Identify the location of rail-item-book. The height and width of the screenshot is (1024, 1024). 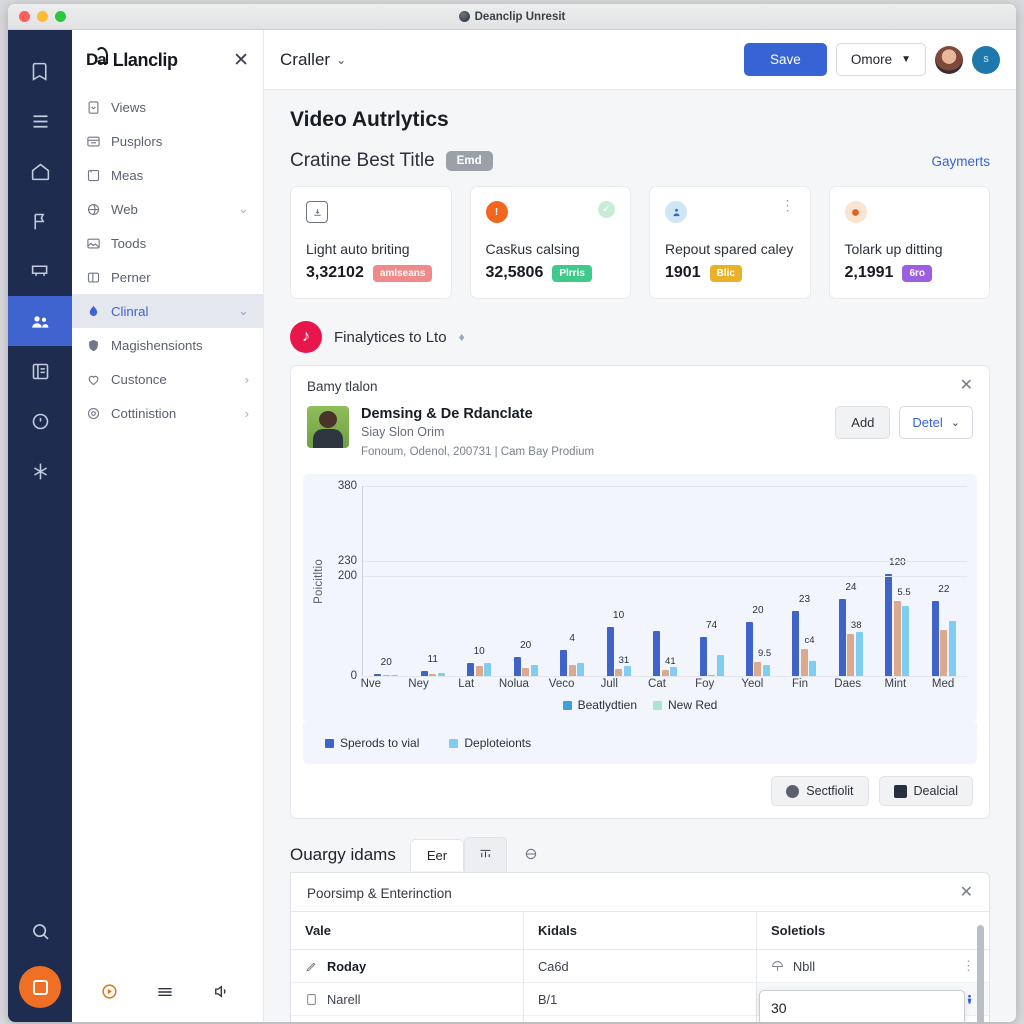
(40, 71).